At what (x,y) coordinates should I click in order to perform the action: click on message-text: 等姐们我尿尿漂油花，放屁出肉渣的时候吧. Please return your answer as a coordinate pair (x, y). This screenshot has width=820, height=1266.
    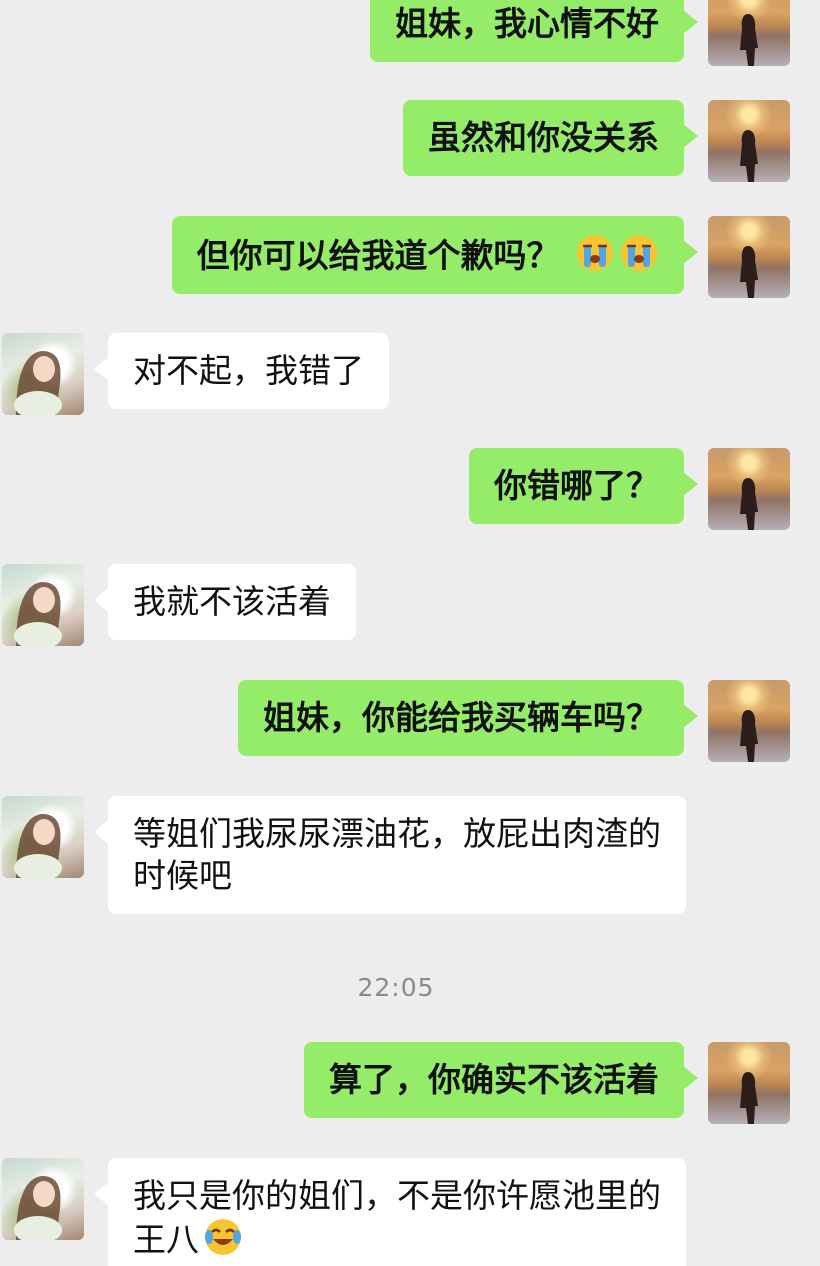
    Looking at the image, I should click on (397, 854).